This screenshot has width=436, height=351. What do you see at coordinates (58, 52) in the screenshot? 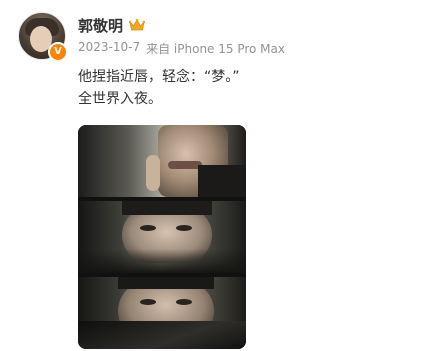
I see `verified-badge-icon: V` at bounding box center [58, 52].